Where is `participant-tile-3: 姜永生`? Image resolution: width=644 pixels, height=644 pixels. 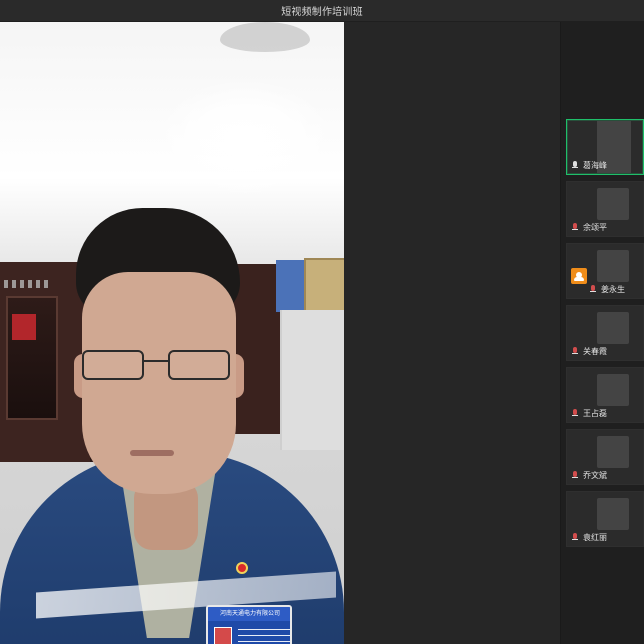
participant-tile-3: 姜永生 is located at coordinates (605, 271).